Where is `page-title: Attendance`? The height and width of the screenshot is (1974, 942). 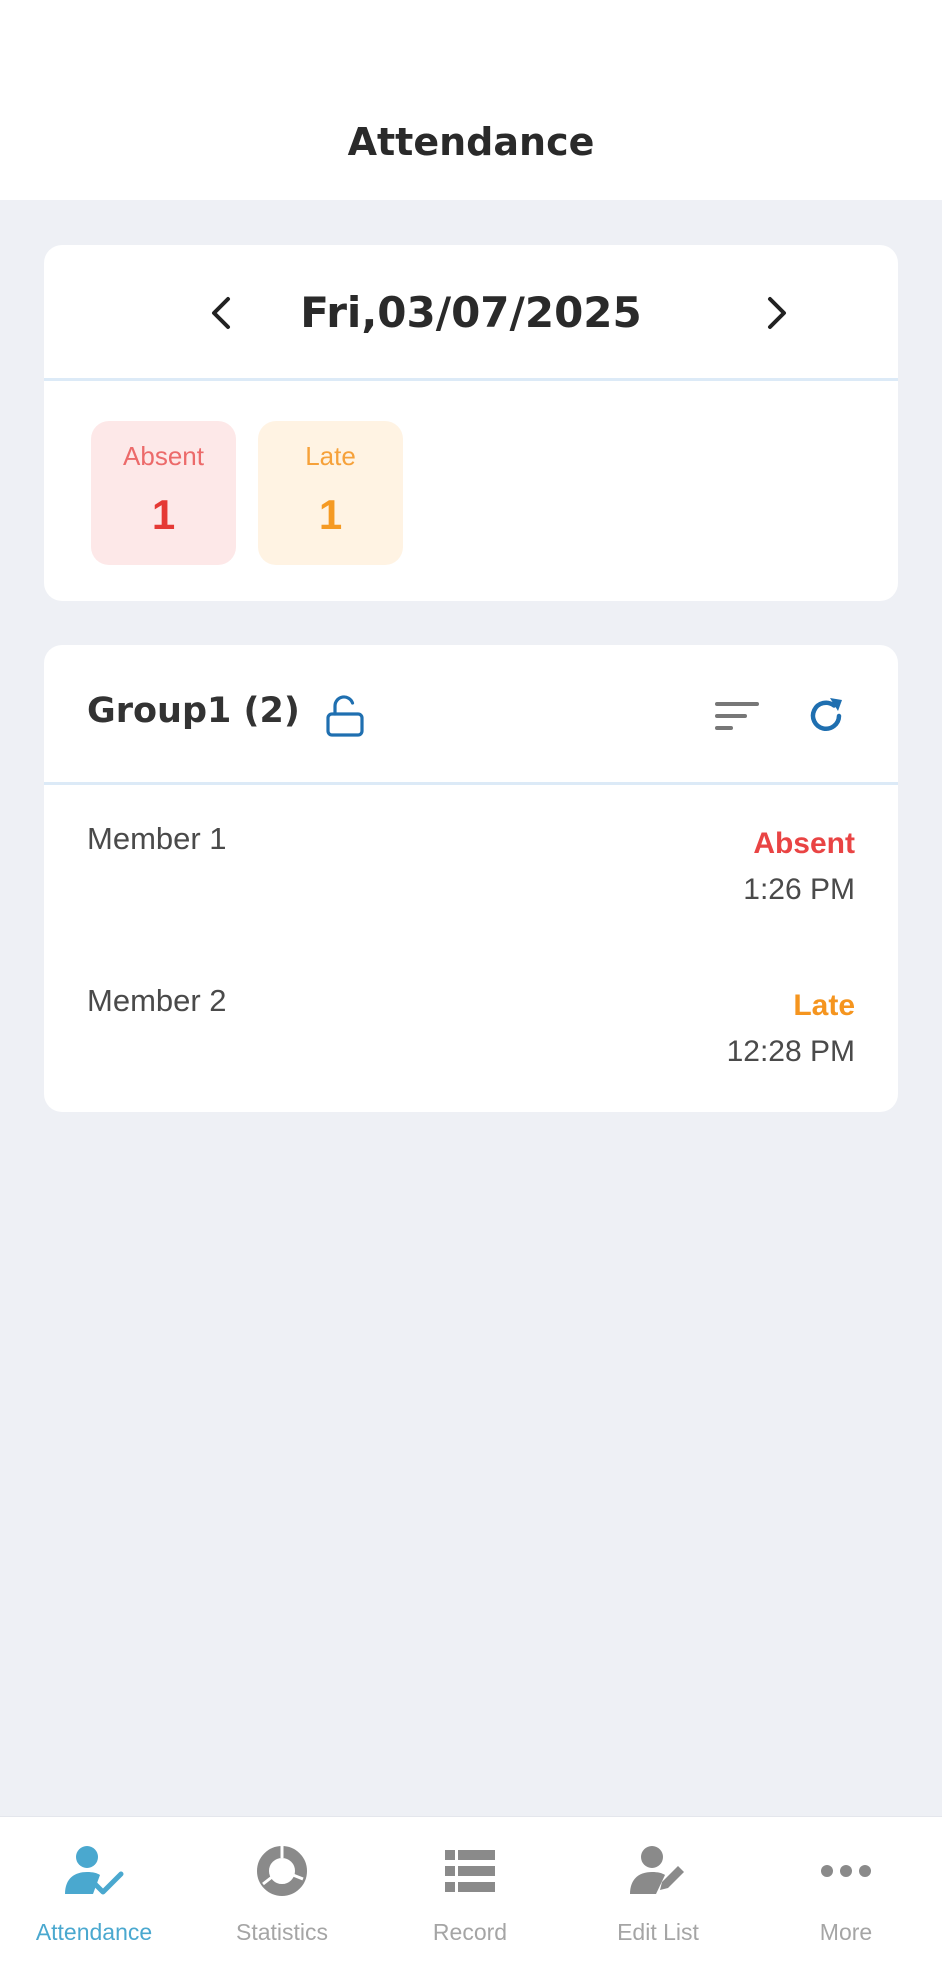 page-title: Attendance is located at coordinates (471, 142).